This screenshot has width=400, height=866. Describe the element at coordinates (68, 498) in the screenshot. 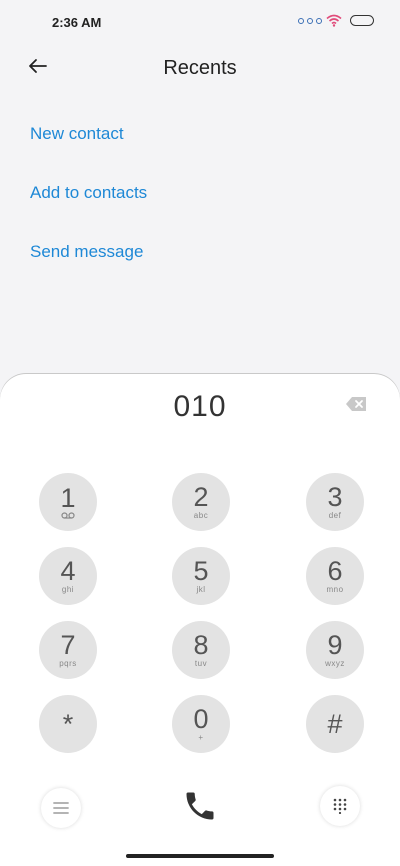

I see `key-digit: 1` at that location.